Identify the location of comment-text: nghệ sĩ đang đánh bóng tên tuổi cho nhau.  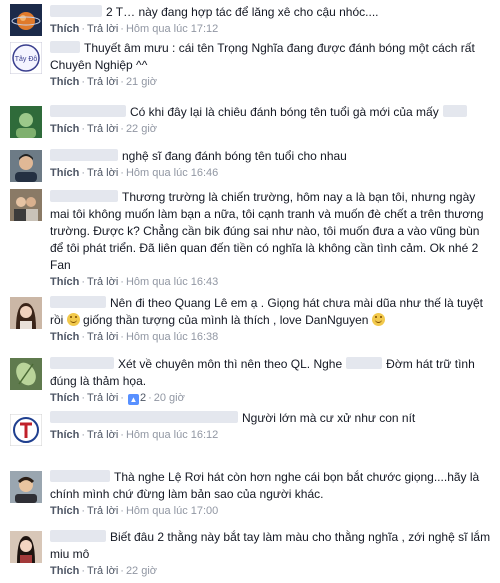
(272, 156).